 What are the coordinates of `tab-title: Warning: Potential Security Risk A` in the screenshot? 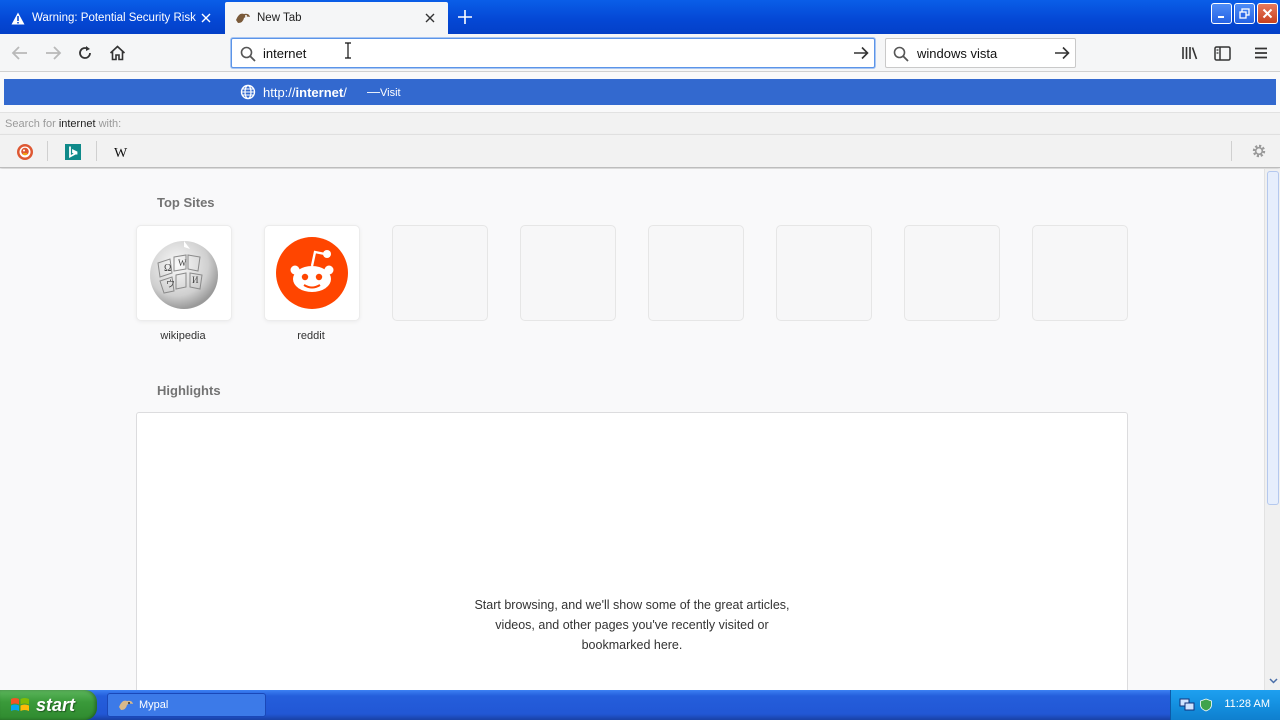 It's located at (115, 18).